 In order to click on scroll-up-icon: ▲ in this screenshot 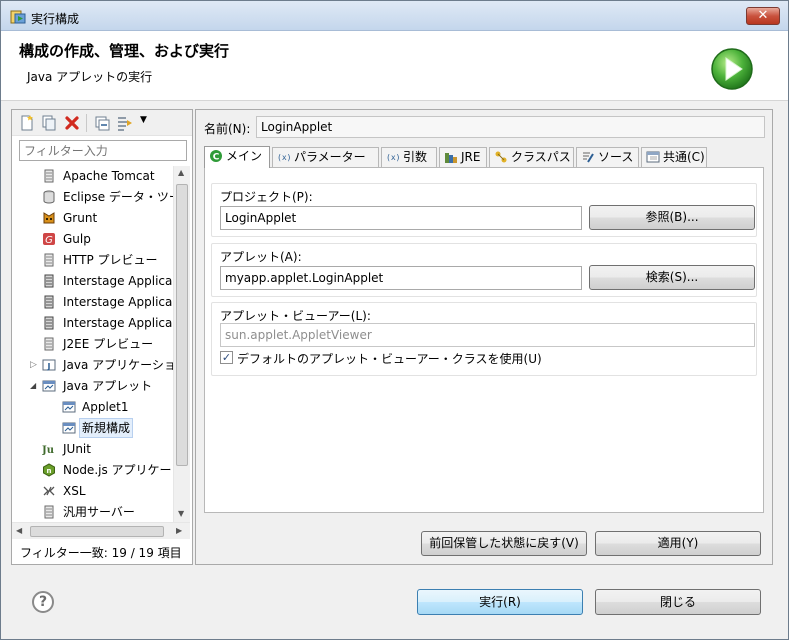, I will do `click(181, 172)`.